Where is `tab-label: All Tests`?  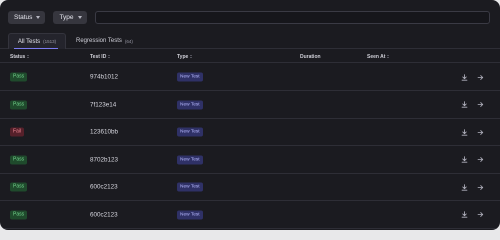 tab-label: All Tests is located at coordinates (29, 41).